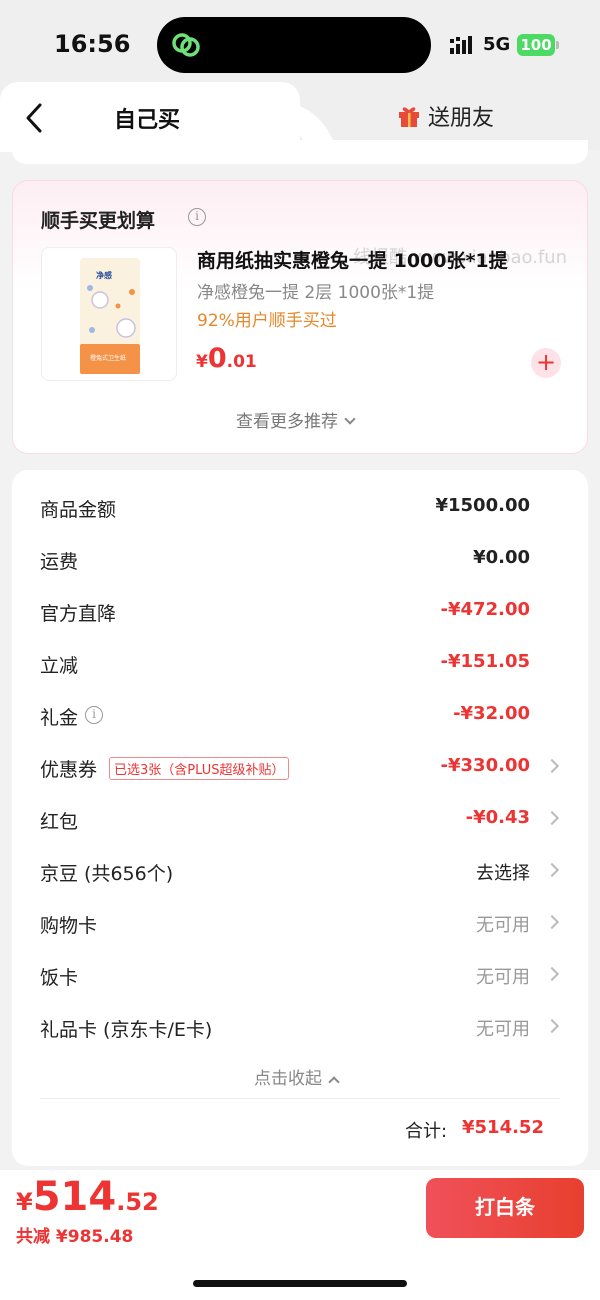 This screenshot has width=600, height=1300. What do you see at coordinates (294, 45) in the screenshot?
I see `dynamic-island` at bounding box center [294, 45].